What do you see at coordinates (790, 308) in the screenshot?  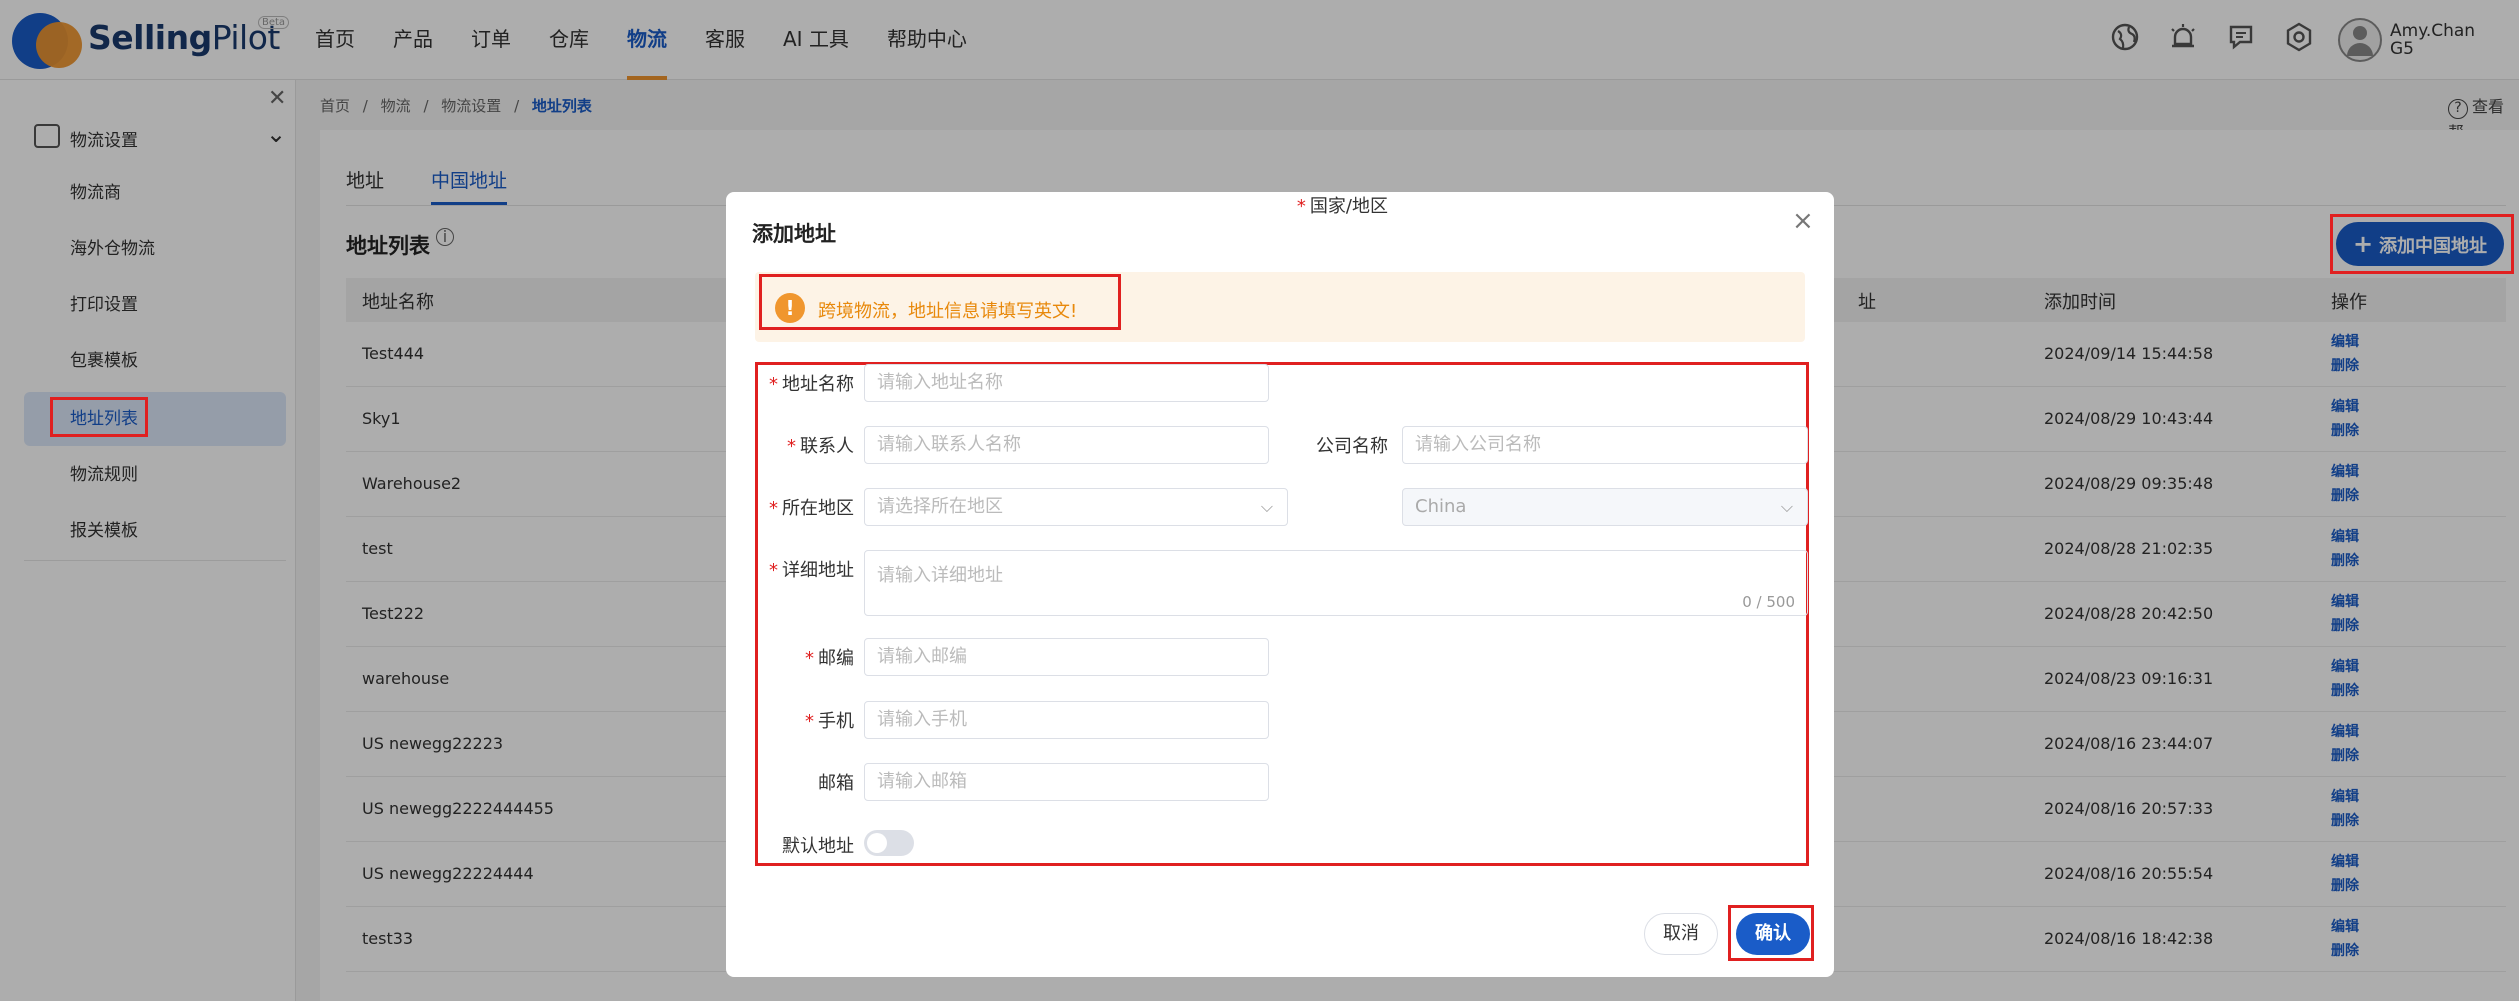 I see `warning-icon: !` at bounding box center [790, 308].